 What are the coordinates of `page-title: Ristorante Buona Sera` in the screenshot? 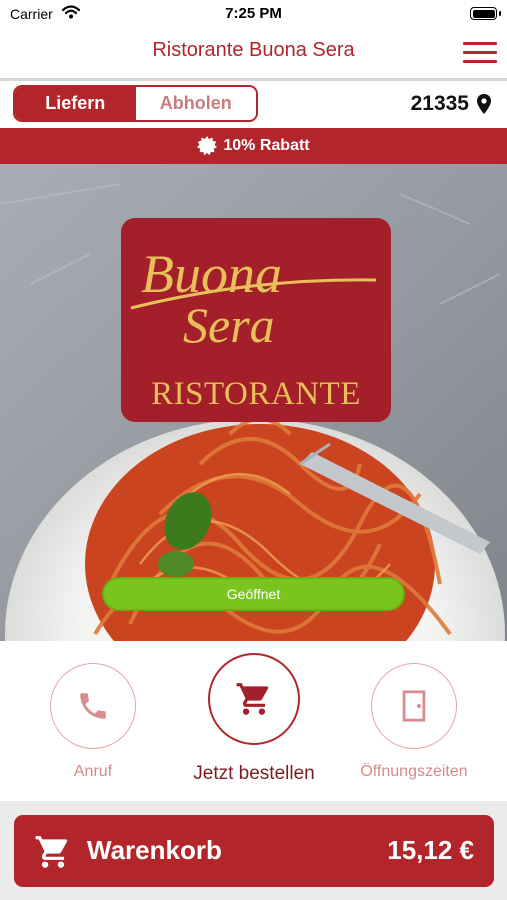 It's located at (253, 50).